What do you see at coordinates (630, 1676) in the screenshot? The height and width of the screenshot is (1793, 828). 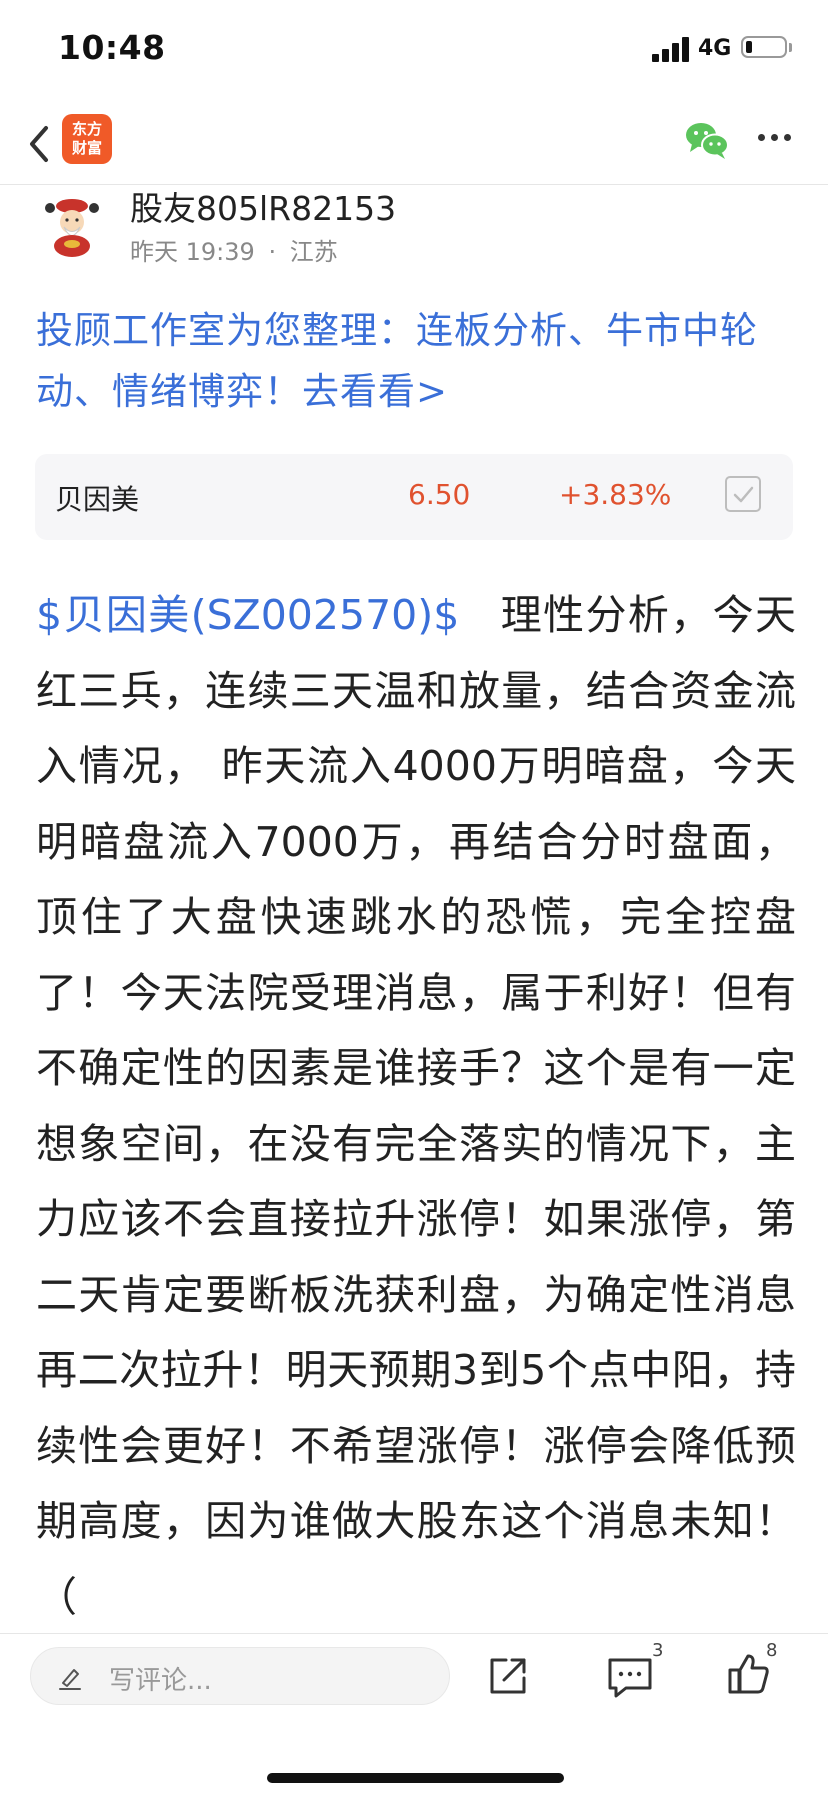 I see `comments-icon` at bounding box center [630, 1676].